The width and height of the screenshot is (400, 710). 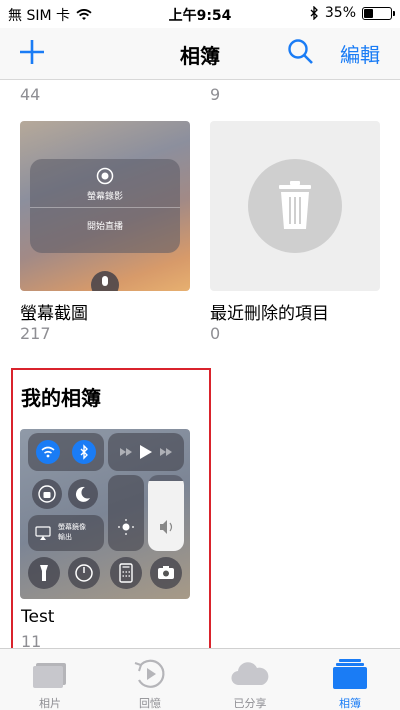 I want to click on album-title: Test, so click(x=37, y=617).